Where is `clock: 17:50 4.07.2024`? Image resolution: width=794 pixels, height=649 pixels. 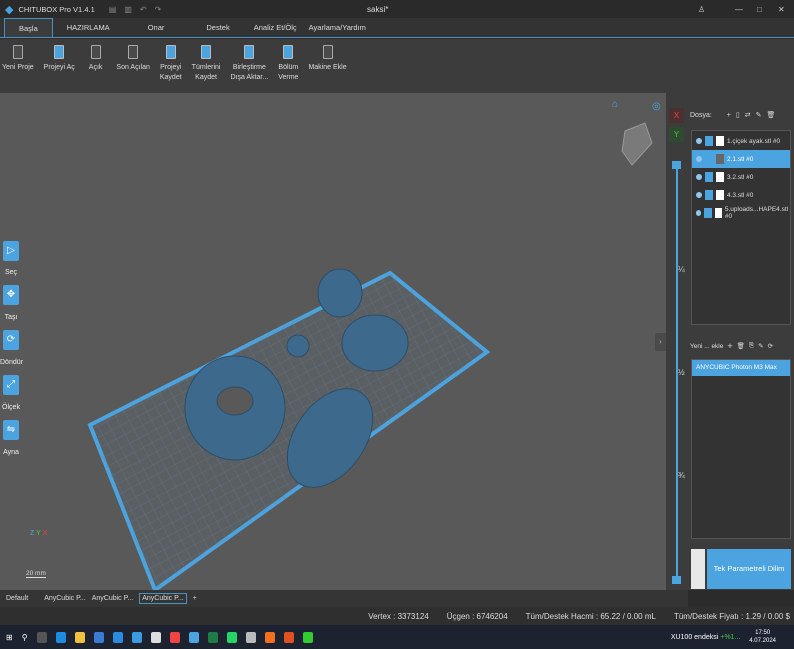 clock: 17:50 4.07.2024 is located at coordinates (762, 637).